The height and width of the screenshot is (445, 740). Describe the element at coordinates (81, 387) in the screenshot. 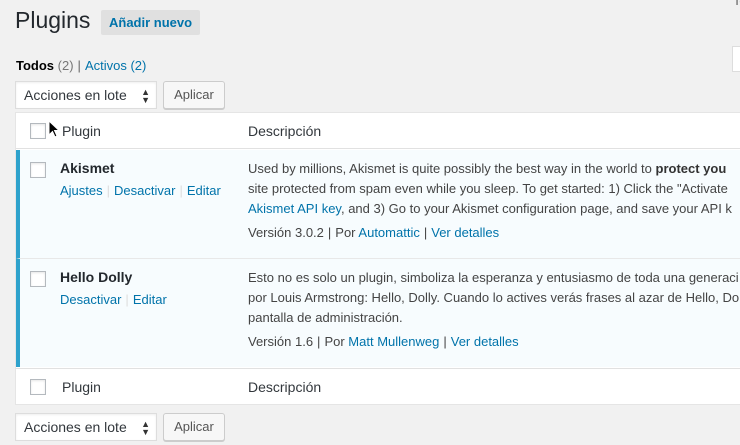

I see `column-plugin-footer: Plugin` at that location.